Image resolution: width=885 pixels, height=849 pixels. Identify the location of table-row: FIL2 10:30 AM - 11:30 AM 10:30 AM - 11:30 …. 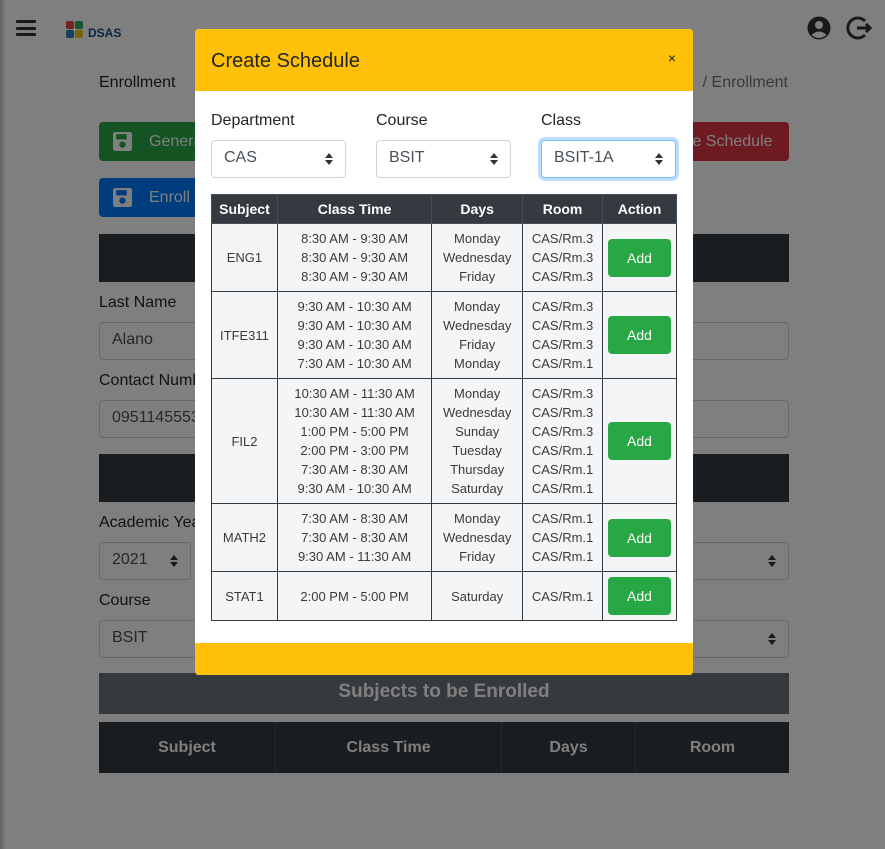
(444, 441).